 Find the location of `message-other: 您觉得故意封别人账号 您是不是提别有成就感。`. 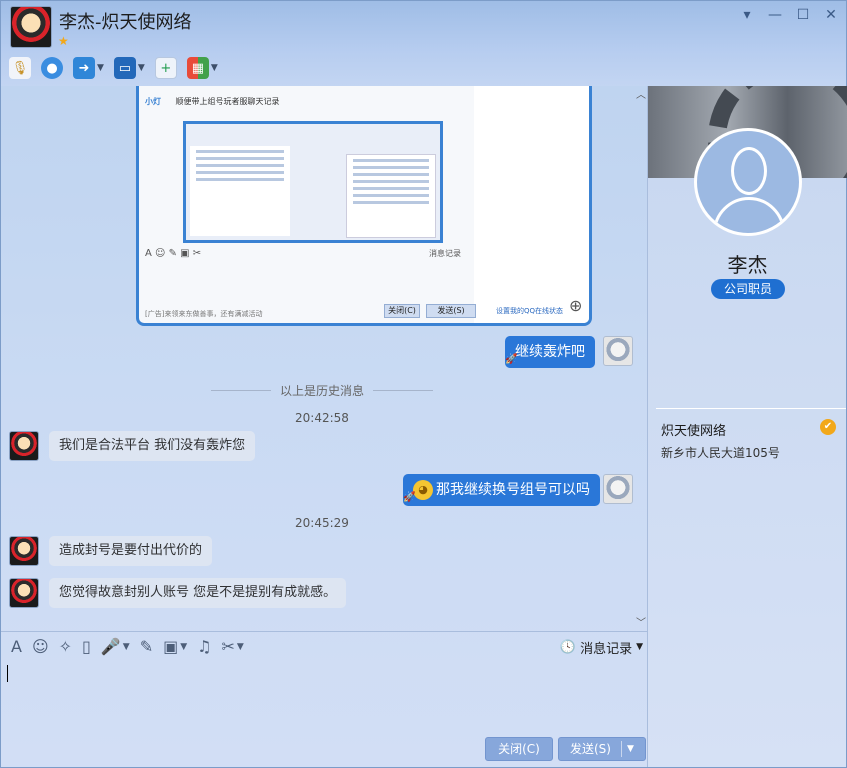

message-other: 您觉得故意封别人账号 您是不是提别有成就感。 is located at coordinates (198, 593).